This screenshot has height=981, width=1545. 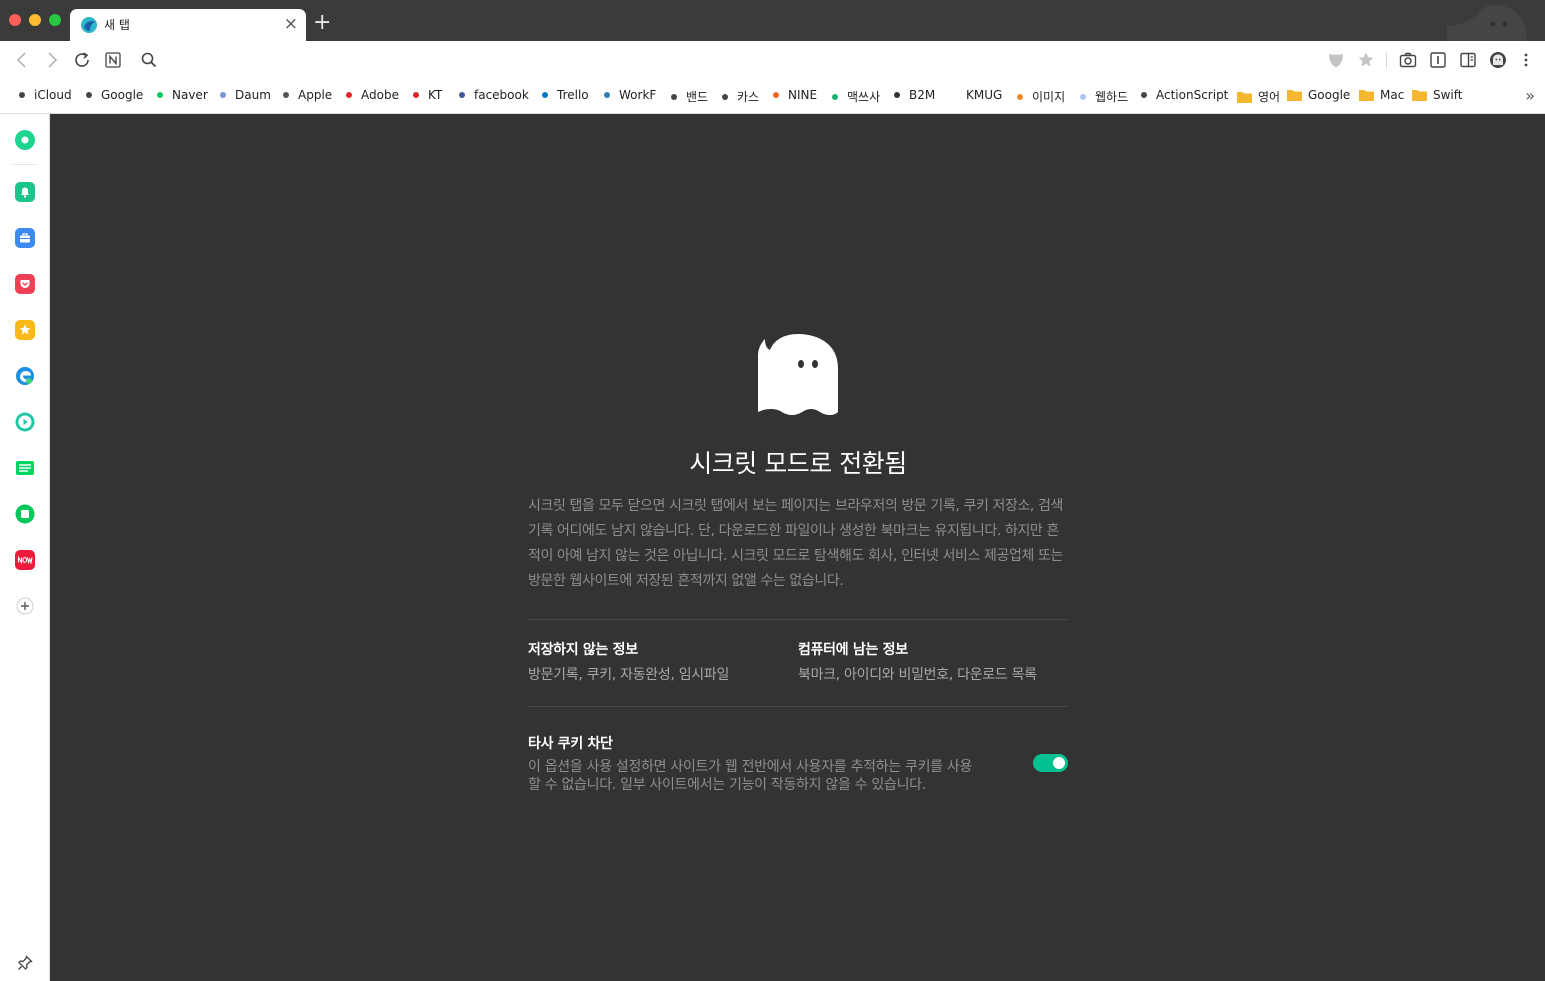 What do you see at coordinates (25, 192) in the screenshot?
I see `sidebar-notification-icon` at bounding box center [25, 192].